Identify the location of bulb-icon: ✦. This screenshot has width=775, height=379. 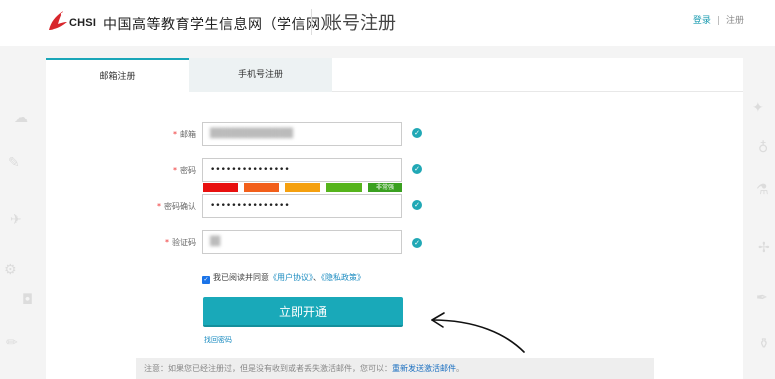
(758, 108).